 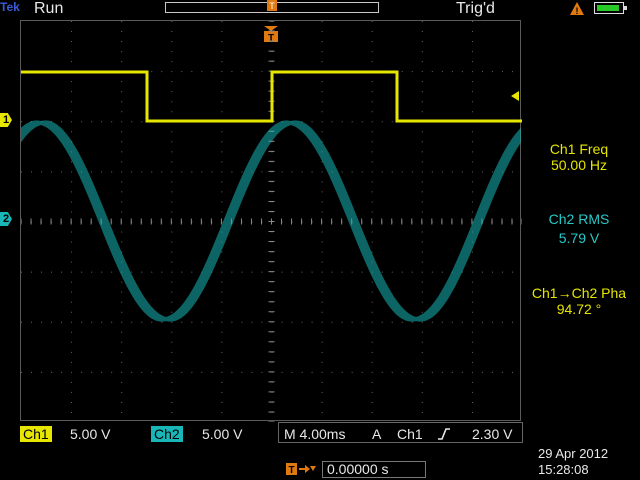 I want to click on horizontal-position-value: 0.00000 s, so click(x=374, y=469).